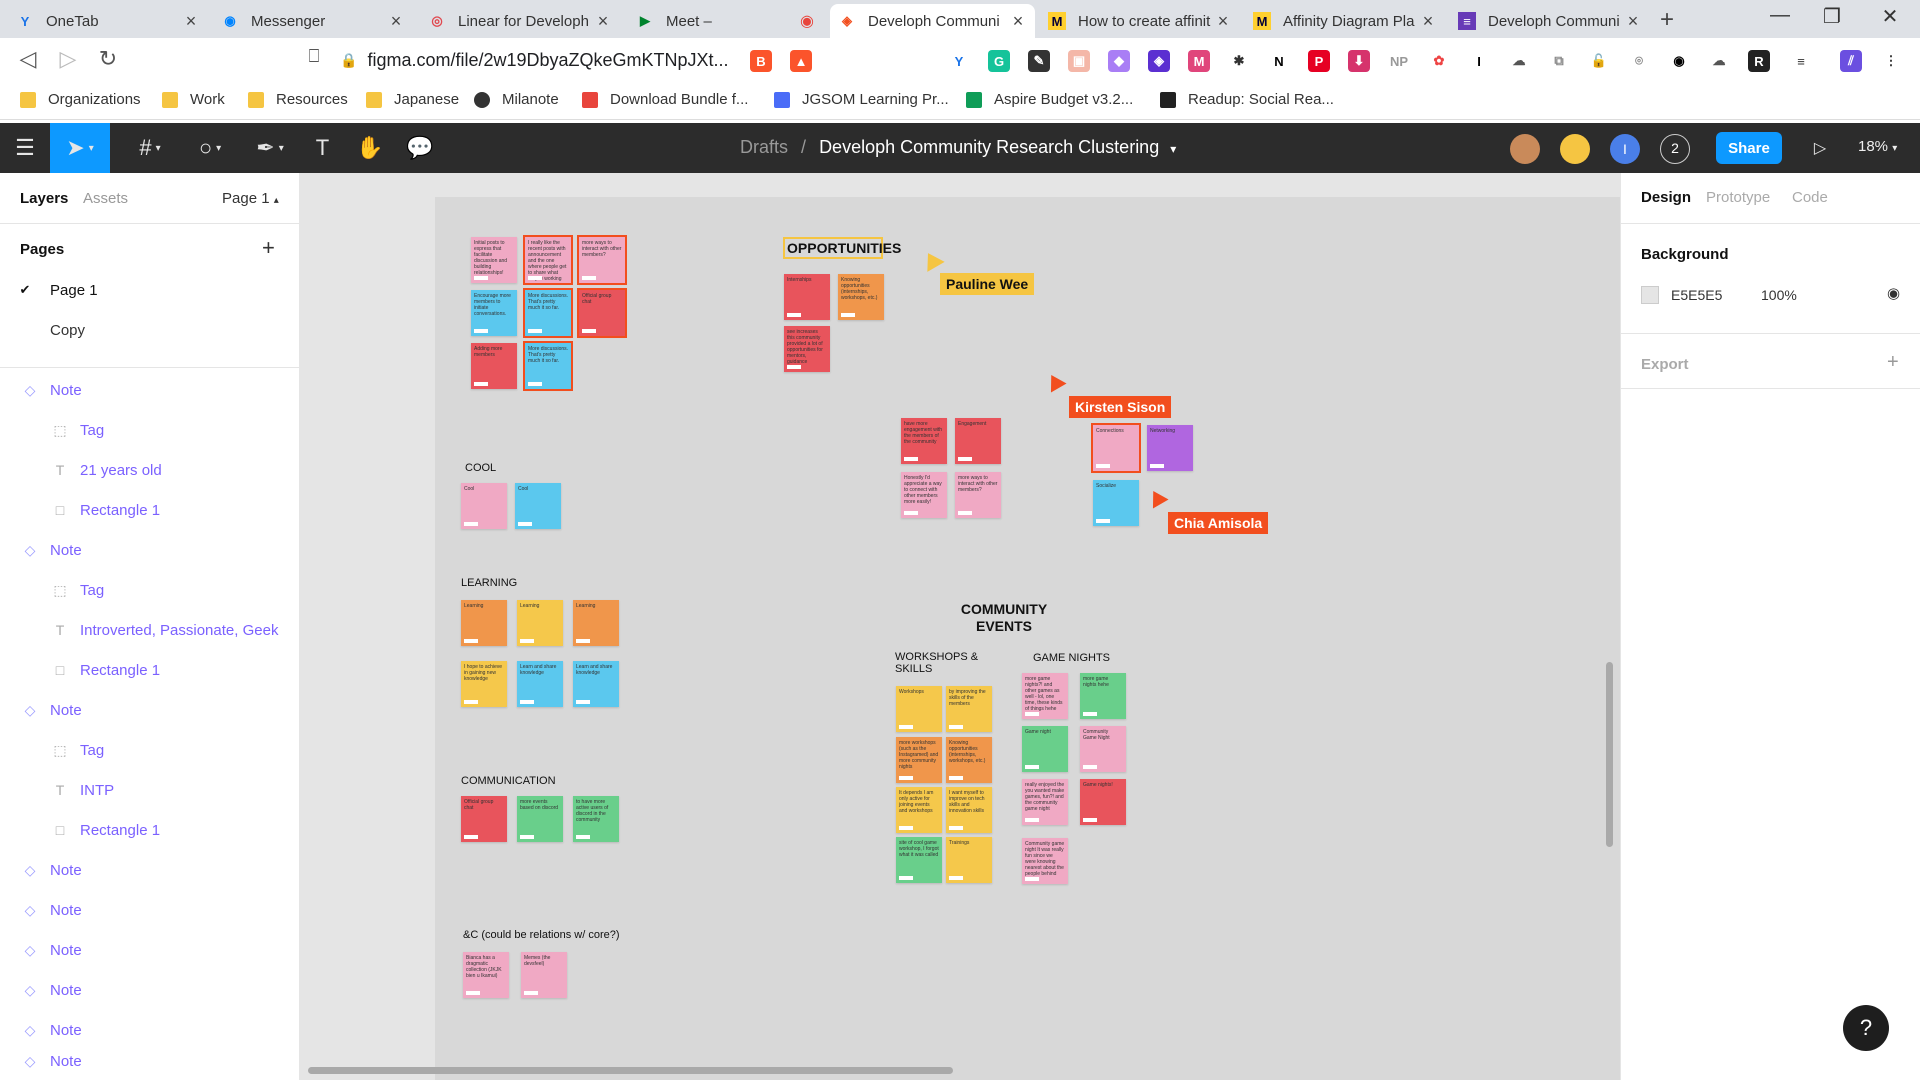 The image size is (1920, 1080). What do you see at coordinates (1239, 61) in the screenshot?
I see `extension-star-icon: ✱` at bounding box center [1239, 61].